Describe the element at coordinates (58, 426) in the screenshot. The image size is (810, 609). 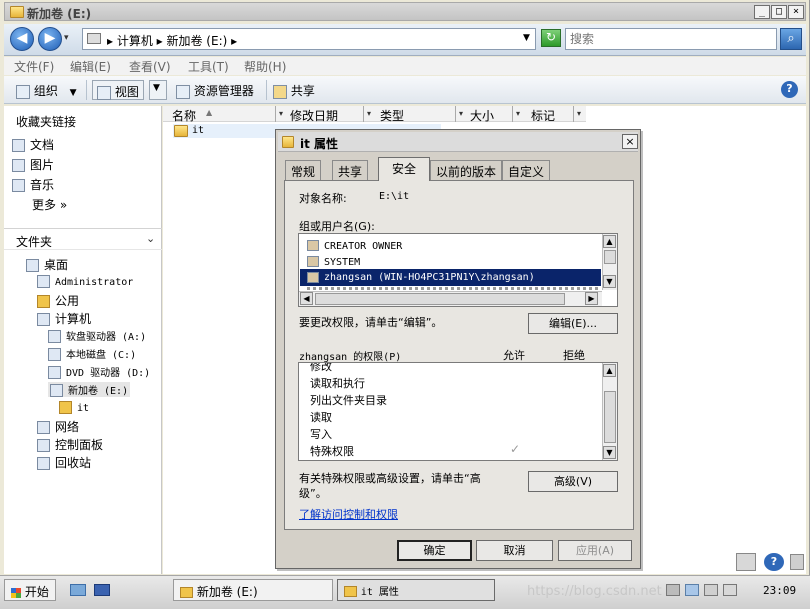
I see `tree-item: 网络` at that location.